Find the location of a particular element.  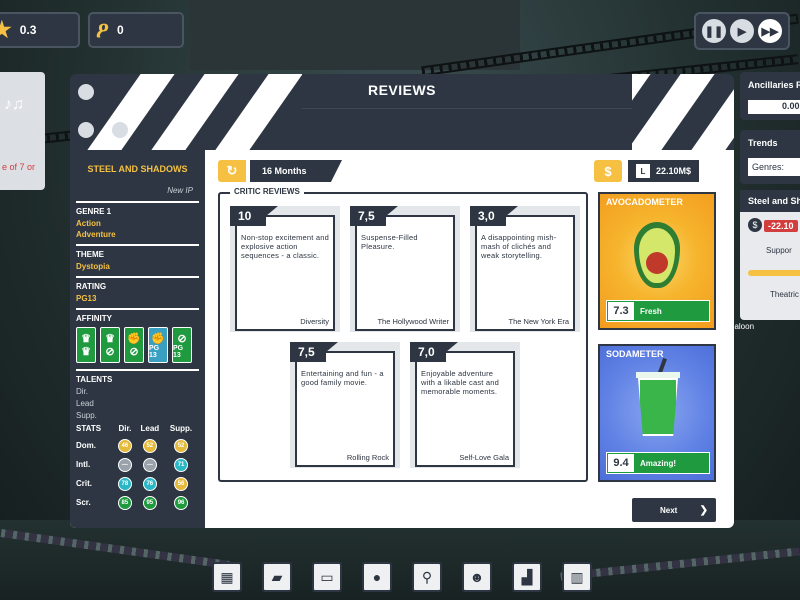

clapper-divider is located at coordinates (467, 108).